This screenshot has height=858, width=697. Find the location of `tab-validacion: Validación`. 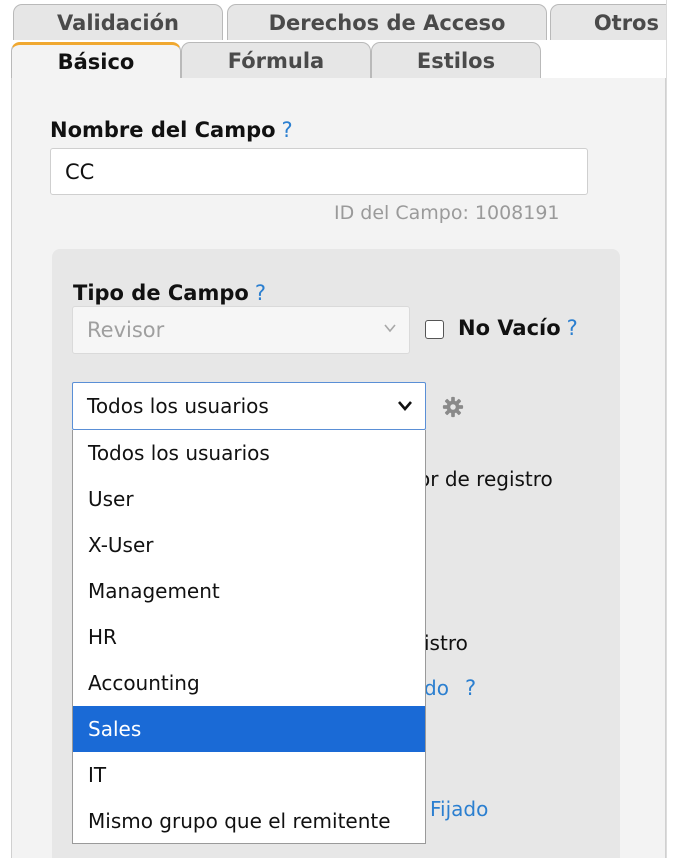

tab-validacion: Validación is located at coordinates (118, 22).